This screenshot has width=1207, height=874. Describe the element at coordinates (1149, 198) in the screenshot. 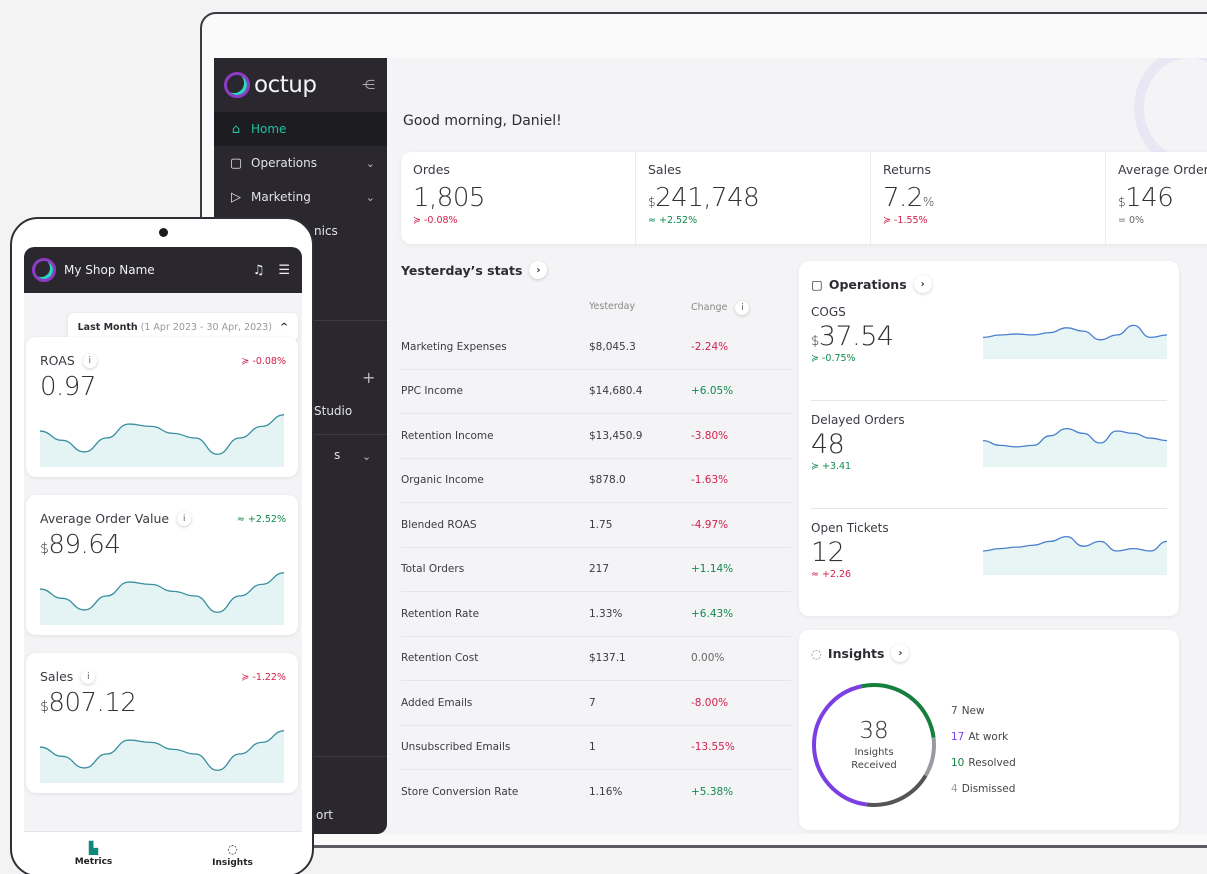

I see `kpi-number: 146` at that location.